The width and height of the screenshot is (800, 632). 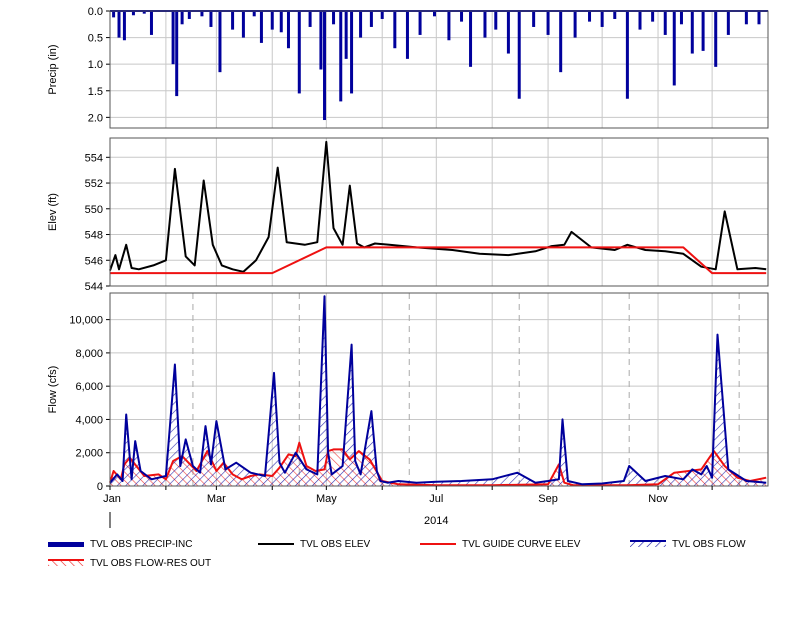 What do you see at coordinates (335, 544) in the screenshot?
I see `legend-label-elev: TVL OBS ELEV` at bounding box center [335, 544].